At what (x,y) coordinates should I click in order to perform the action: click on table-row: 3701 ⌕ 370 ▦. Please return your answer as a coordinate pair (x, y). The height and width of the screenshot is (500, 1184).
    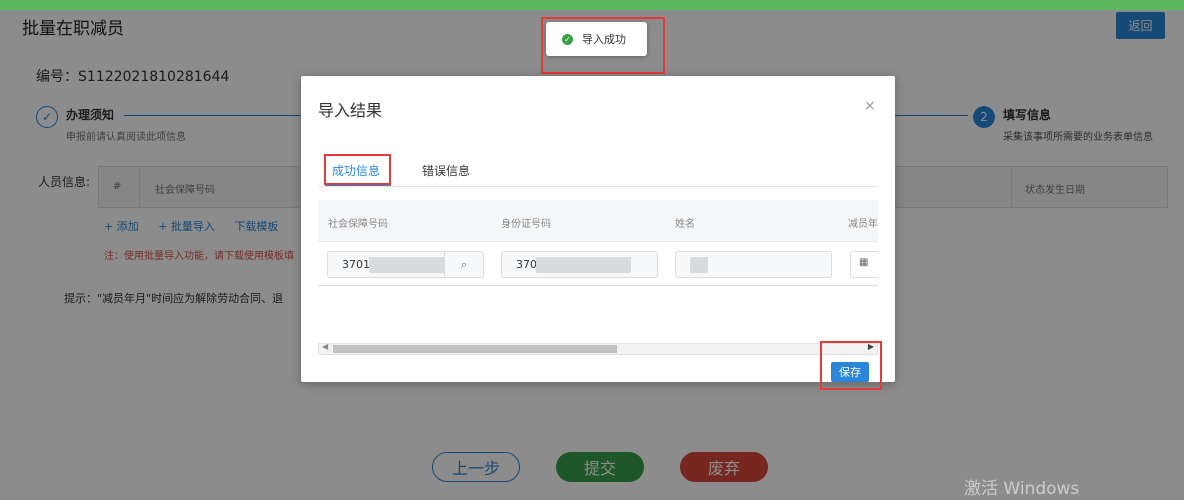
    Looking at the image, I should click on (598, 264).